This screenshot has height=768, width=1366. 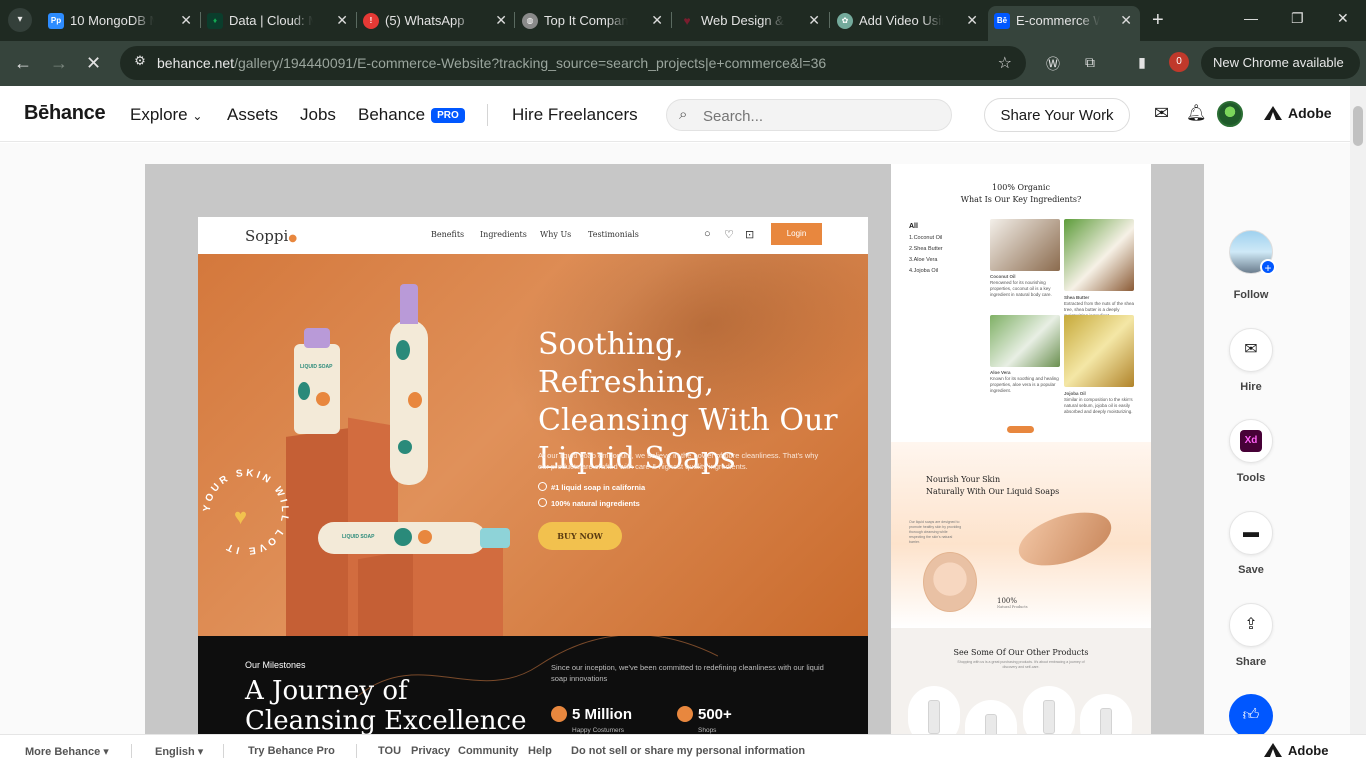 I want to click on footer-link-tou: TOU, so click(x=389, y=751).